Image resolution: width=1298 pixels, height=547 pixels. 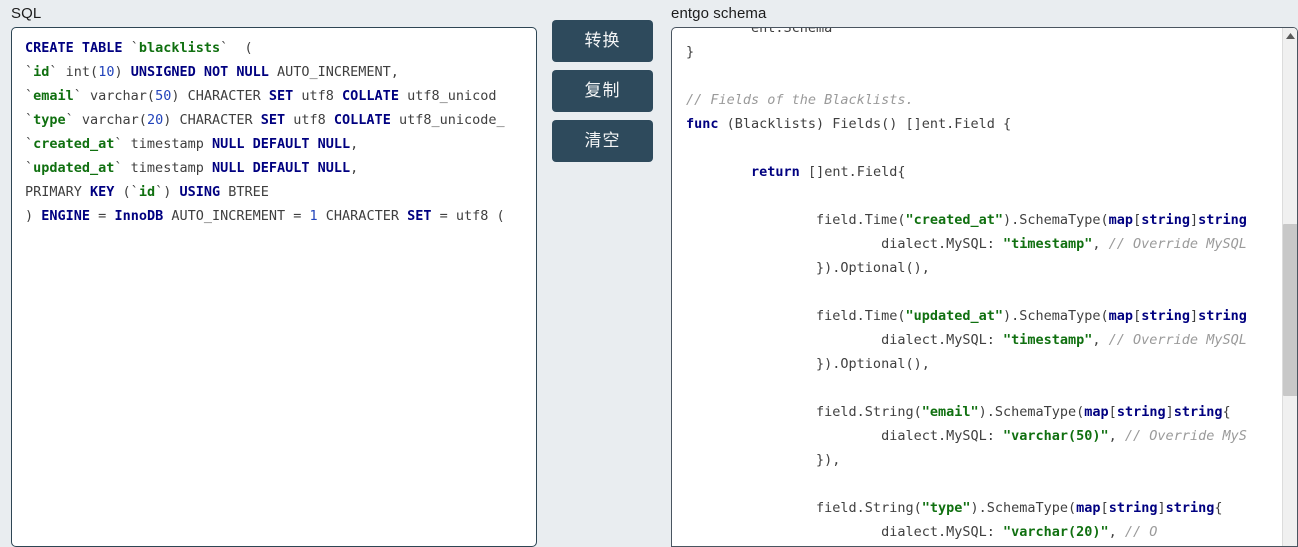 I want to click on entgo-vertical-scrollbar, so click(x=1289, y=287).